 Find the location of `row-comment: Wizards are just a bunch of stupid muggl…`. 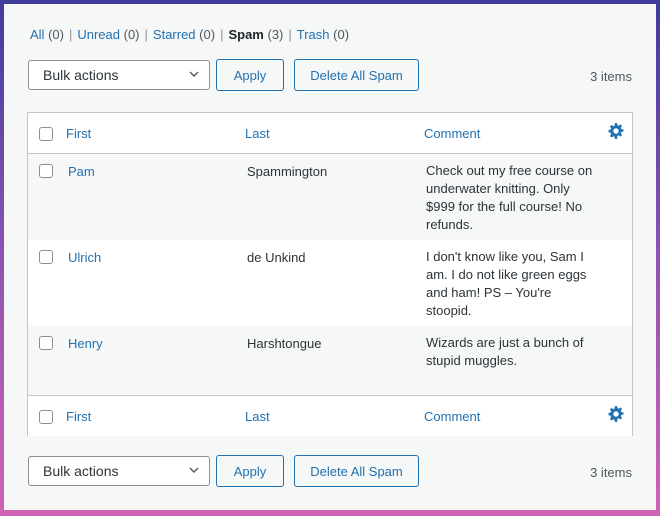

row-comment: Wizards are just a bunch of stupid muggl… is located at coordinates (505, 351).